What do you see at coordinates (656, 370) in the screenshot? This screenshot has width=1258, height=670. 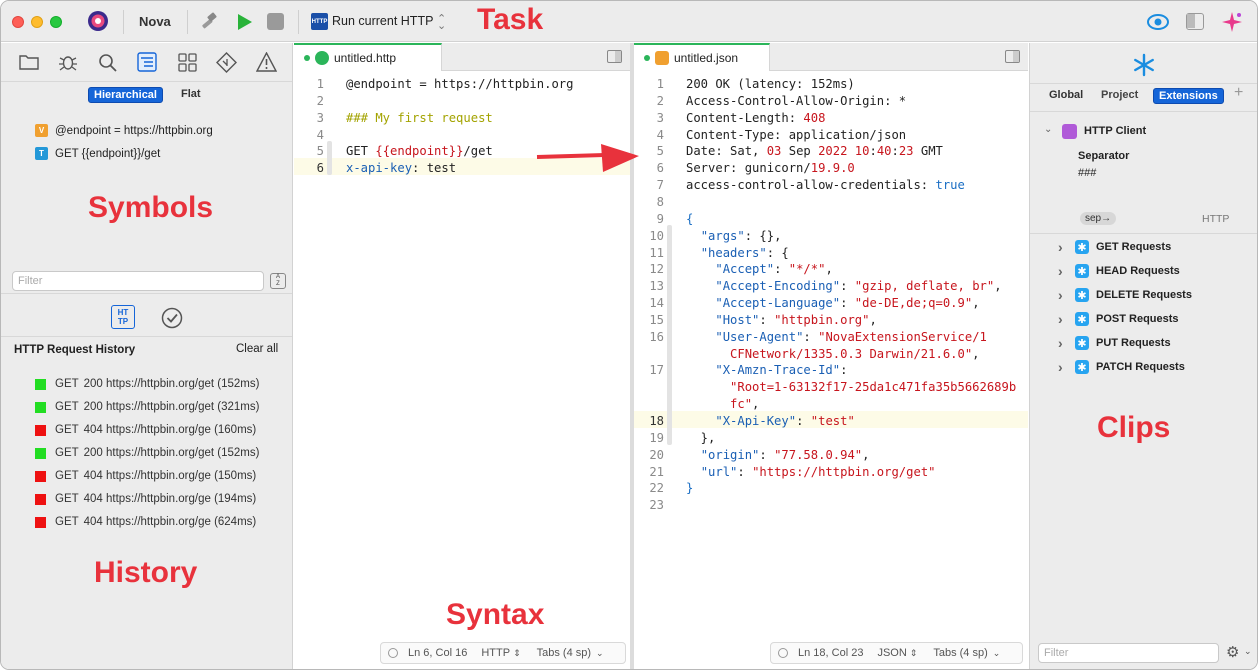 I see `line-number: 17` at bounding box center [656, 370].